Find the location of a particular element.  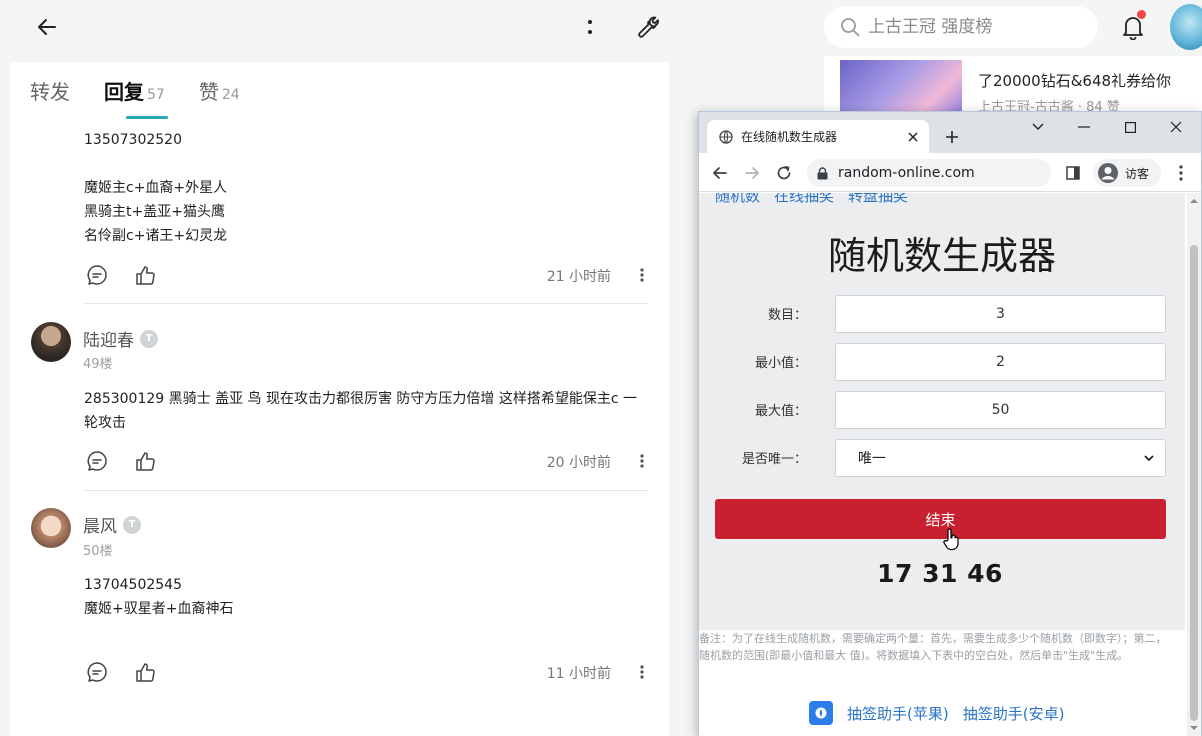

arrow-right-icon is located at coordinates (752, 173).